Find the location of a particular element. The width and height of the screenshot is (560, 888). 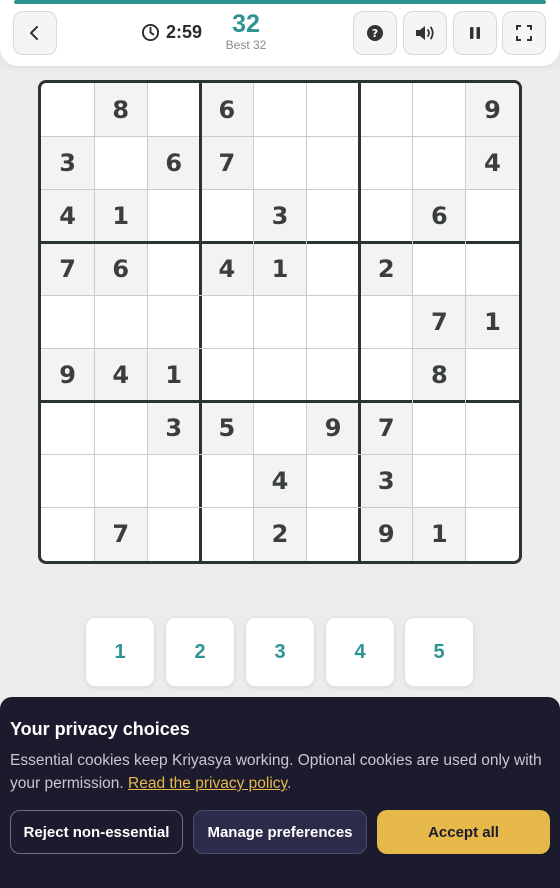

number-key-1: 1 is located at coordinates (120, 652).